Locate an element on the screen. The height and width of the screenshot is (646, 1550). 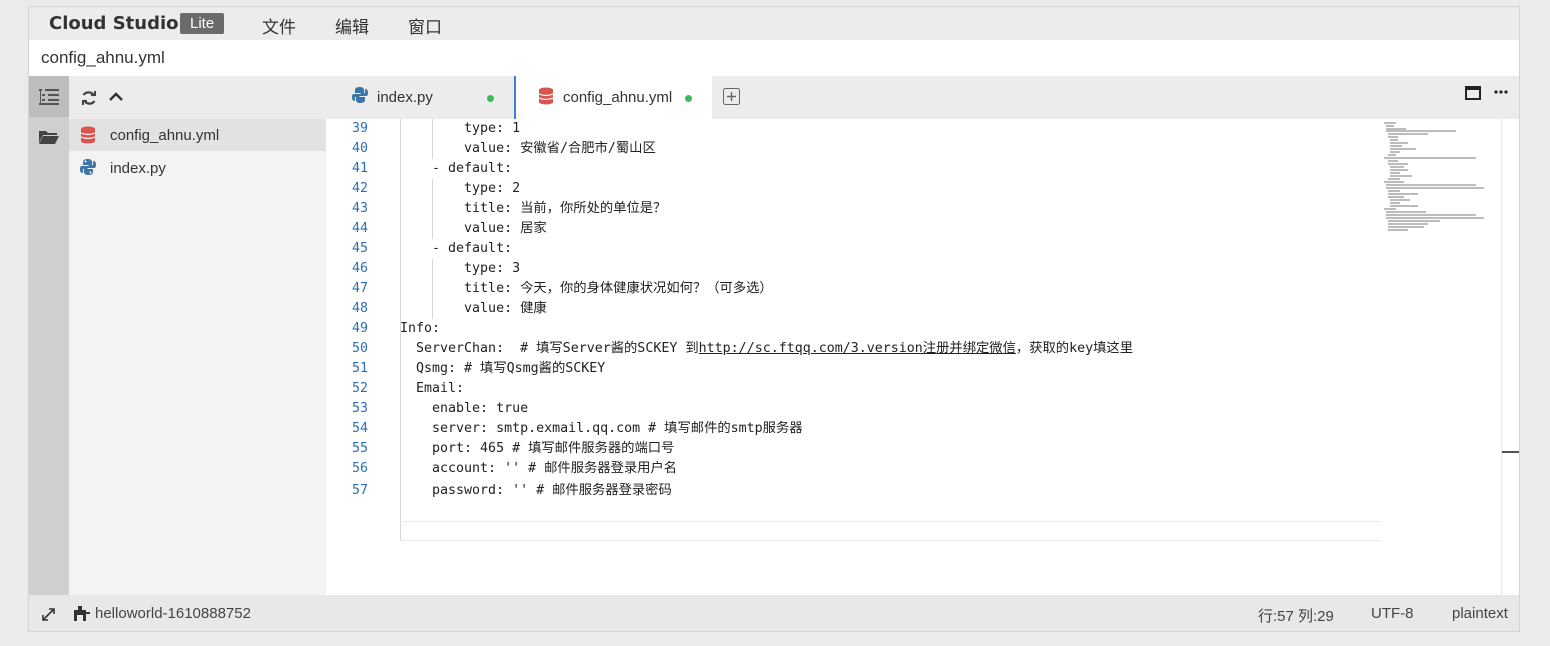
line-number: 43 is located at coordinates (359, 208).